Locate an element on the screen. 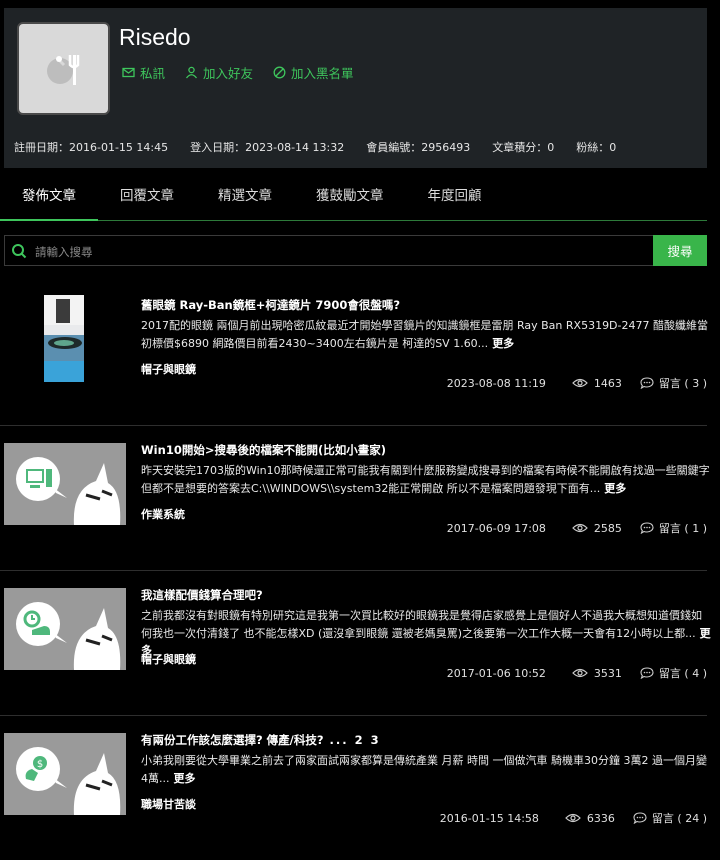 Image resolution: width=720 pixels, height=860 pixels. computer-icon is located at coordinates (65, 484).